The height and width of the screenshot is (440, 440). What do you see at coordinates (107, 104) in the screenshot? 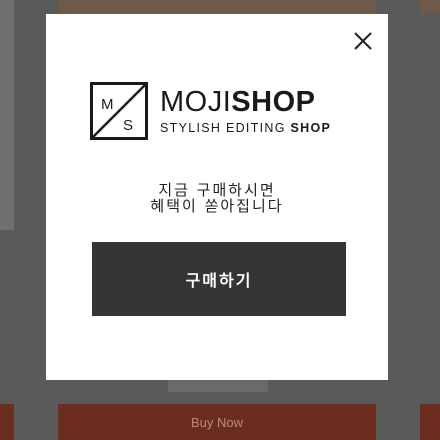
I see `logo-mark-letter-m: M` at bounding box center [107, 104].